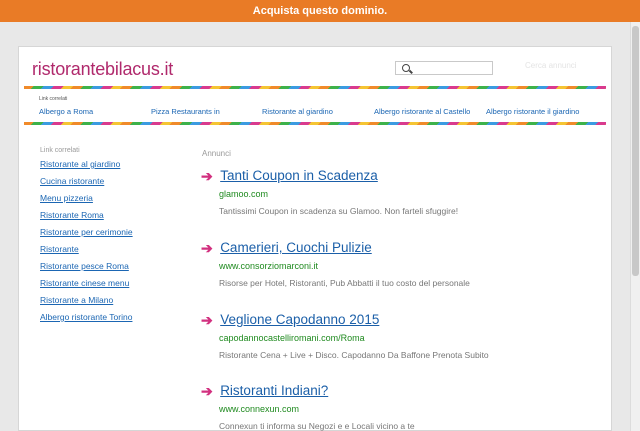 This screenshot has width=640, height=431. What do you see at coordinates (297, 111) in the screenshot?
I see `header-link: Ristorante al giardino` at bounding box center [297, 111].